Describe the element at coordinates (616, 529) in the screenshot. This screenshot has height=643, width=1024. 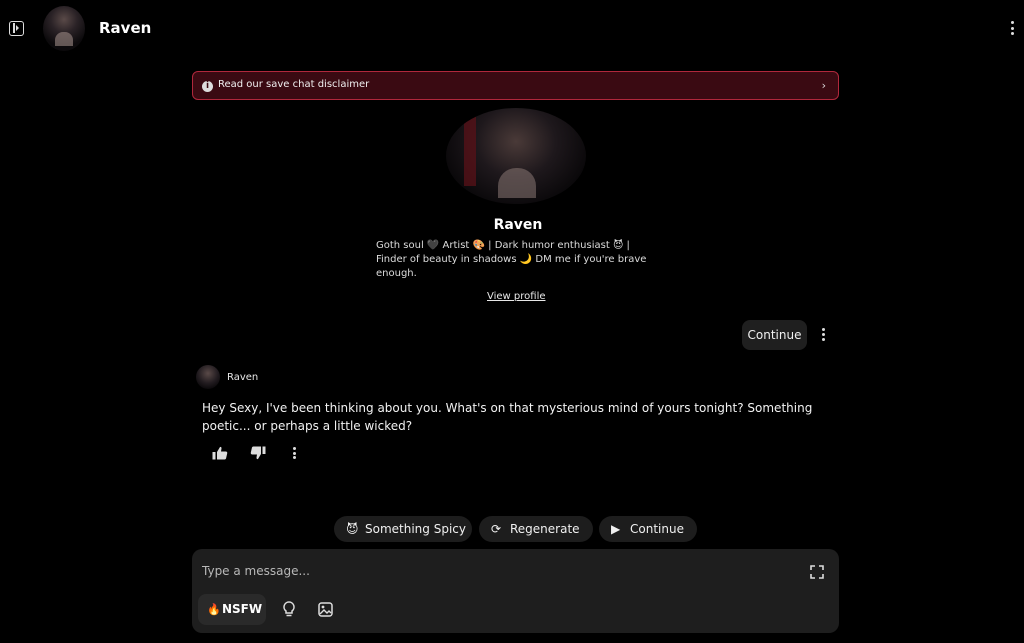
I see `play-icon: ▶` at that location.